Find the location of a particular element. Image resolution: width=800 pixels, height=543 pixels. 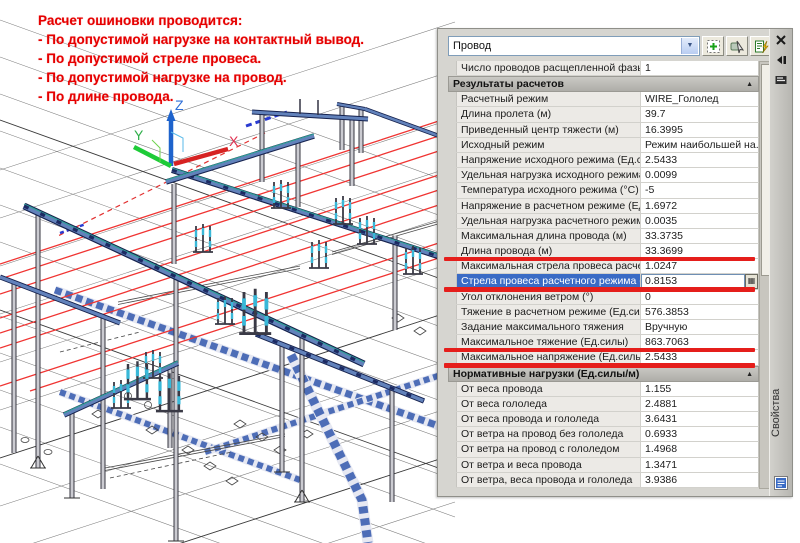

property-value: 3.9386 is located at coordinates (661, 479).